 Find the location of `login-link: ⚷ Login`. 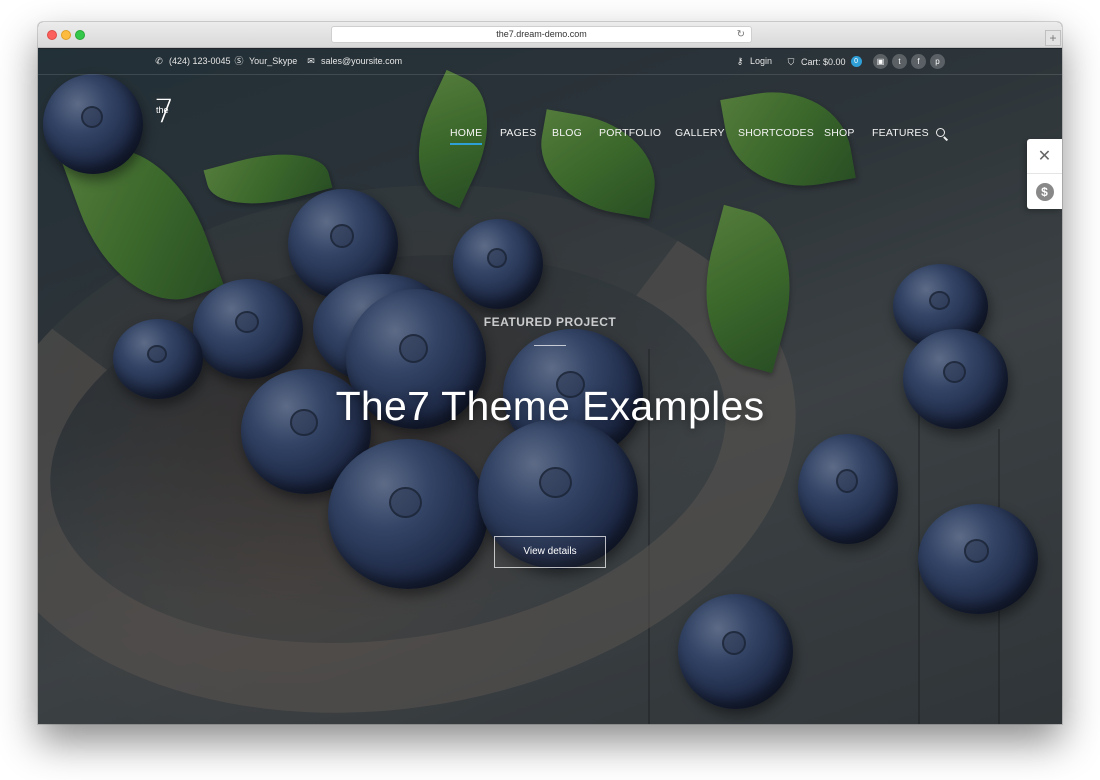

login-link: ⚷ Login is located at coordinates (753, 61).